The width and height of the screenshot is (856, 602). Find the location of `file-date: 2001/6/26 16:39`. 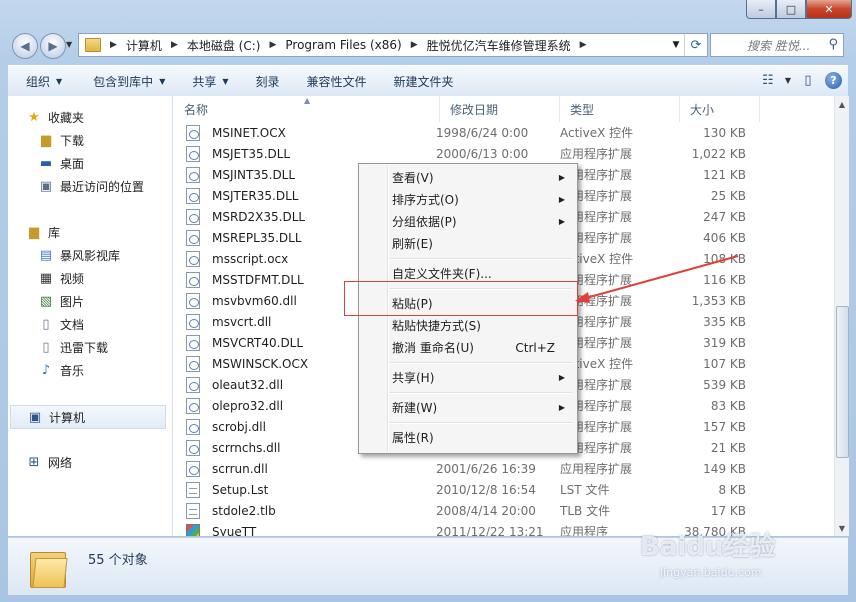

file-date: 2001/6/26 16:39 is located at coordinates (486, 468).